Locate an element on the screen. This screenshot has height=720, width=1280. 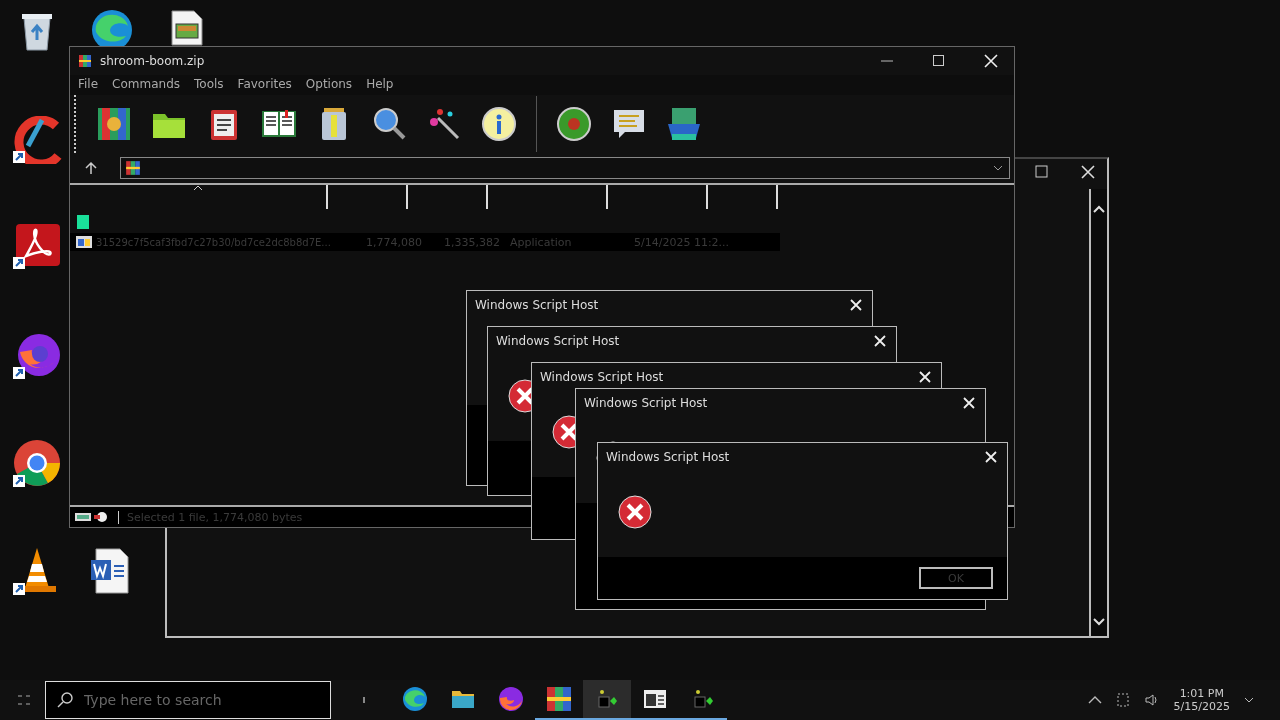
chevron-up-icon is located at coordinates (1094, 700).